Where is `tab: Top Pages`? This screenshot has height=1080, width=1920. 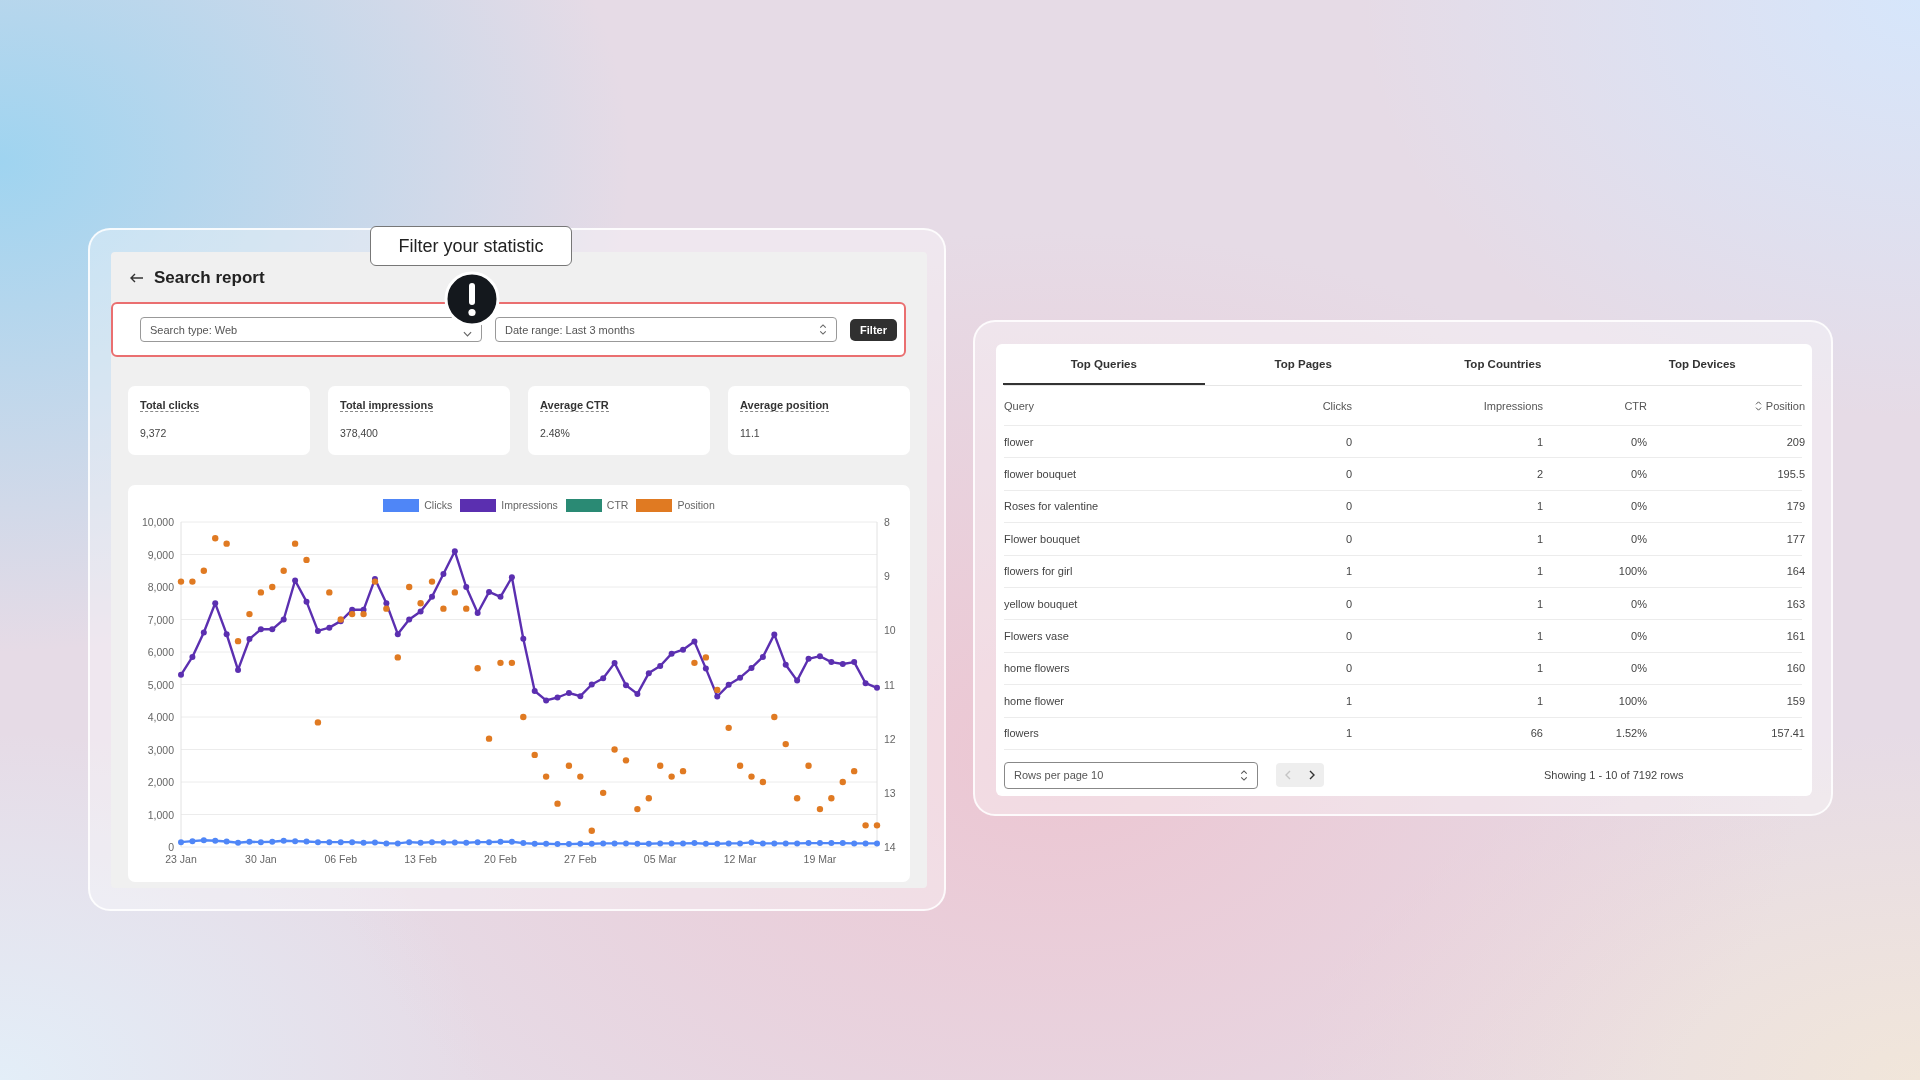
tab: Top Pages is located at coordinates (1303, 364).